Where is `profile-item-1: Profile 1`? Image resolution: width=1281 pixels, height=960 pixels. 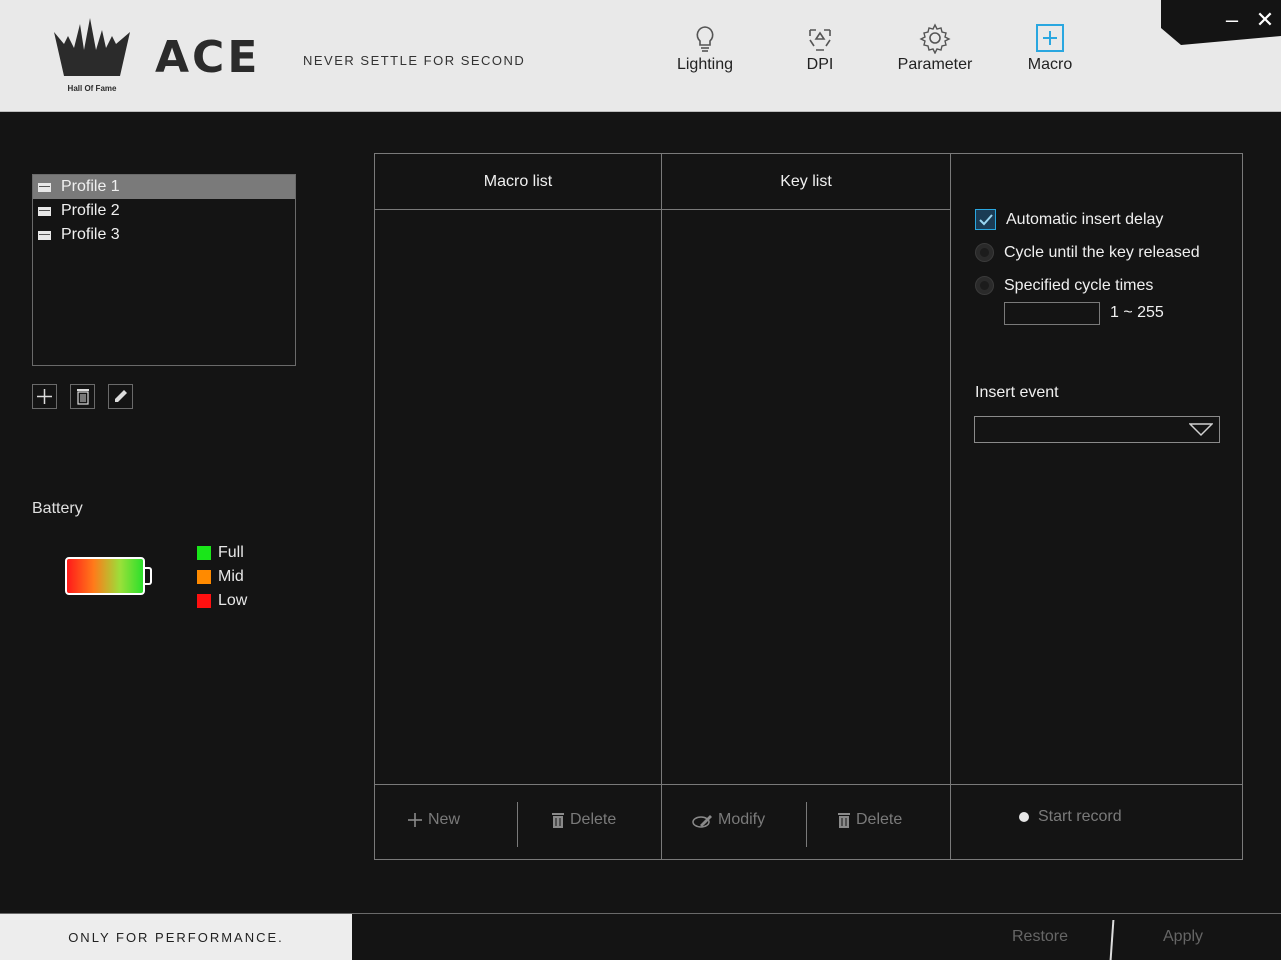
profile-item-1: Profile 1 is located at coordinates (164, 187).